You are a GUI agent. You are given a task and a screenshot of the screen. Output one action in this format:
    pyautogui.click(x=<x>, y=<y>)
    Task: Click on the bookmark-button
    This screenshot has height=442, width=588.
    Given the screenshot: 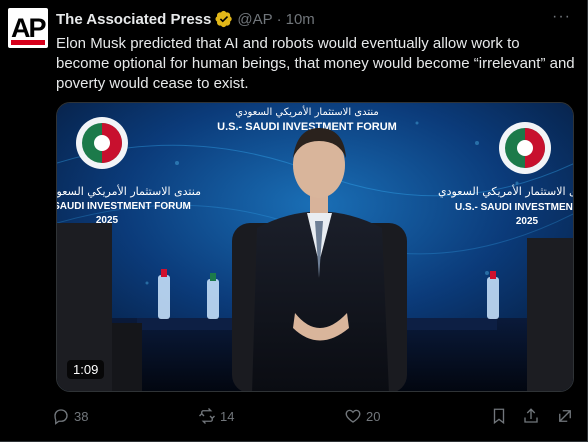 What is the action you would take?
    pyautogui.click(x=499, y=416)
    